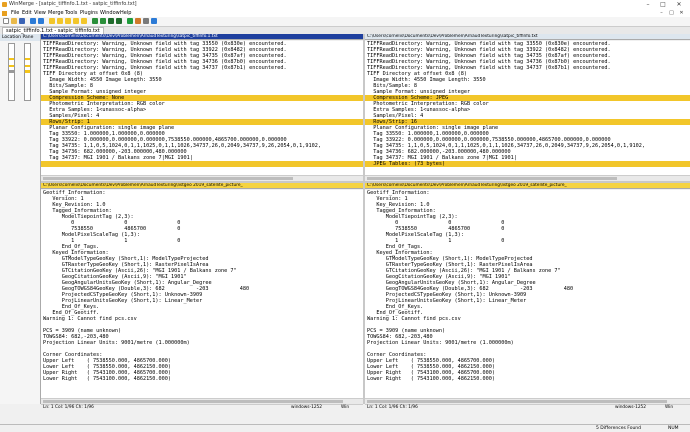  What do you see at coordinates (648, 4) in the screenshot?
I see `minimize-button: –` at bounding box center [648, 4].